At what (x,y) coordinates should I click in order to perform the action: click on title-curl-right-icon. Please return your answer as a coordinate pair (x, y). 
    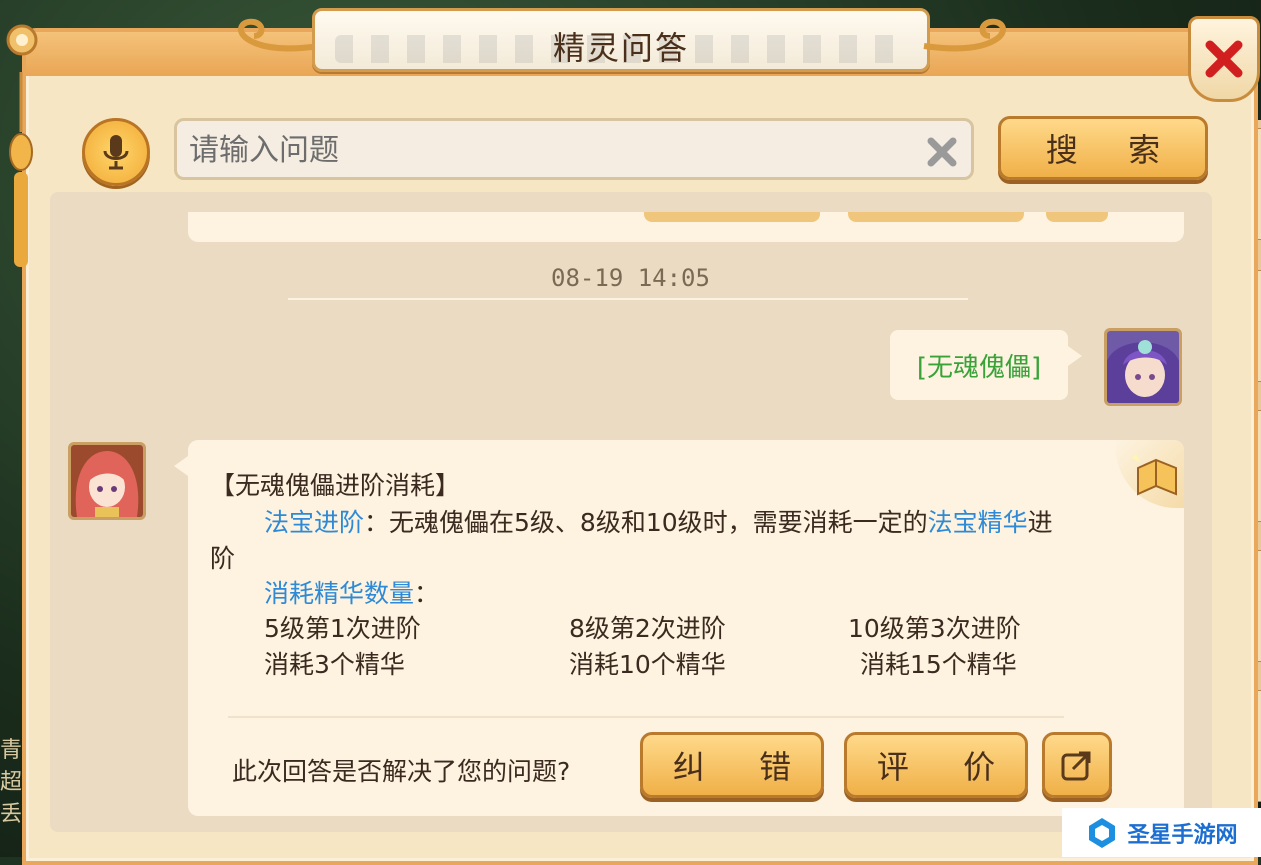
    Looking at the image, I should click on (965, 35).